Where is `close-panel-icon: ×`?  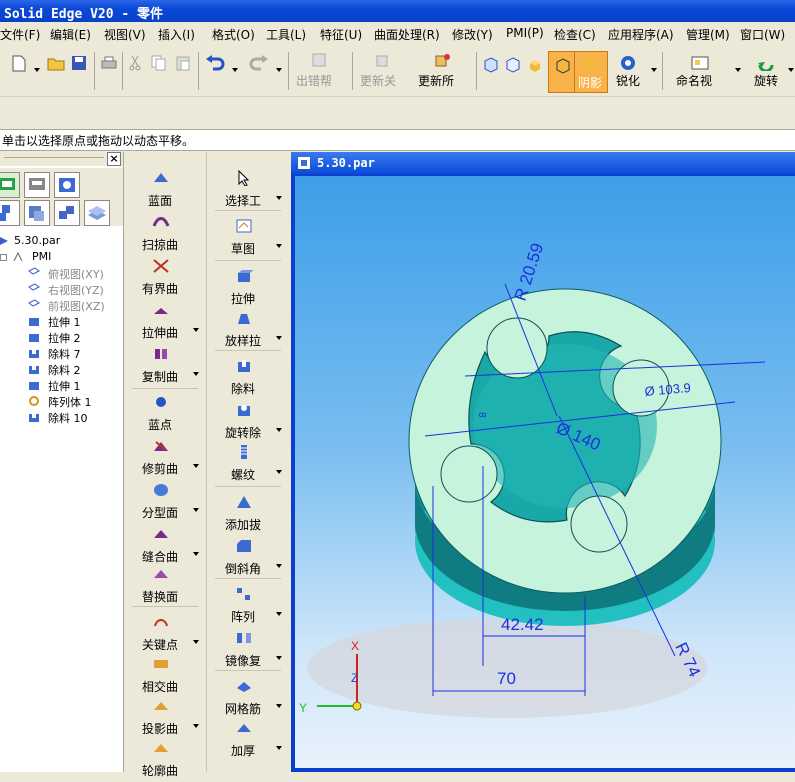
close-panel-icon: × is located at coordinates (114, 159).